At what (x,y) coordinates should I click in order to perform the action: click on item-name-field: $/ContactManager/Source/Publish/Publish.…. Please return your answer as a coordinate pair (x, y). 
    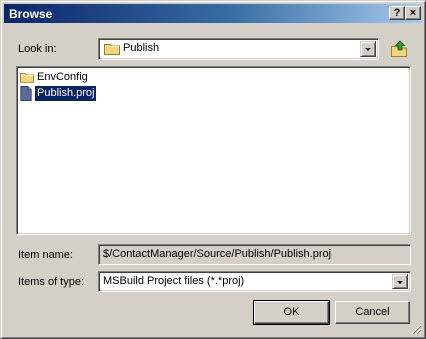
    Looking at the image, I should click on (254, 254).